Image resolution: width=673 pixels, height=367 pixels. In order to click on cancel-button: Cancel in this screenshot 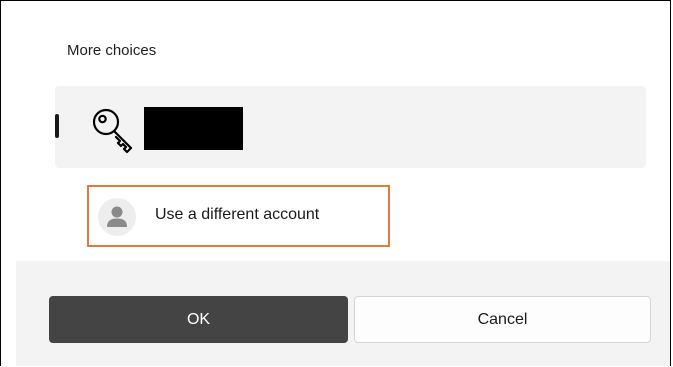, I will do `click(502, 319)`.